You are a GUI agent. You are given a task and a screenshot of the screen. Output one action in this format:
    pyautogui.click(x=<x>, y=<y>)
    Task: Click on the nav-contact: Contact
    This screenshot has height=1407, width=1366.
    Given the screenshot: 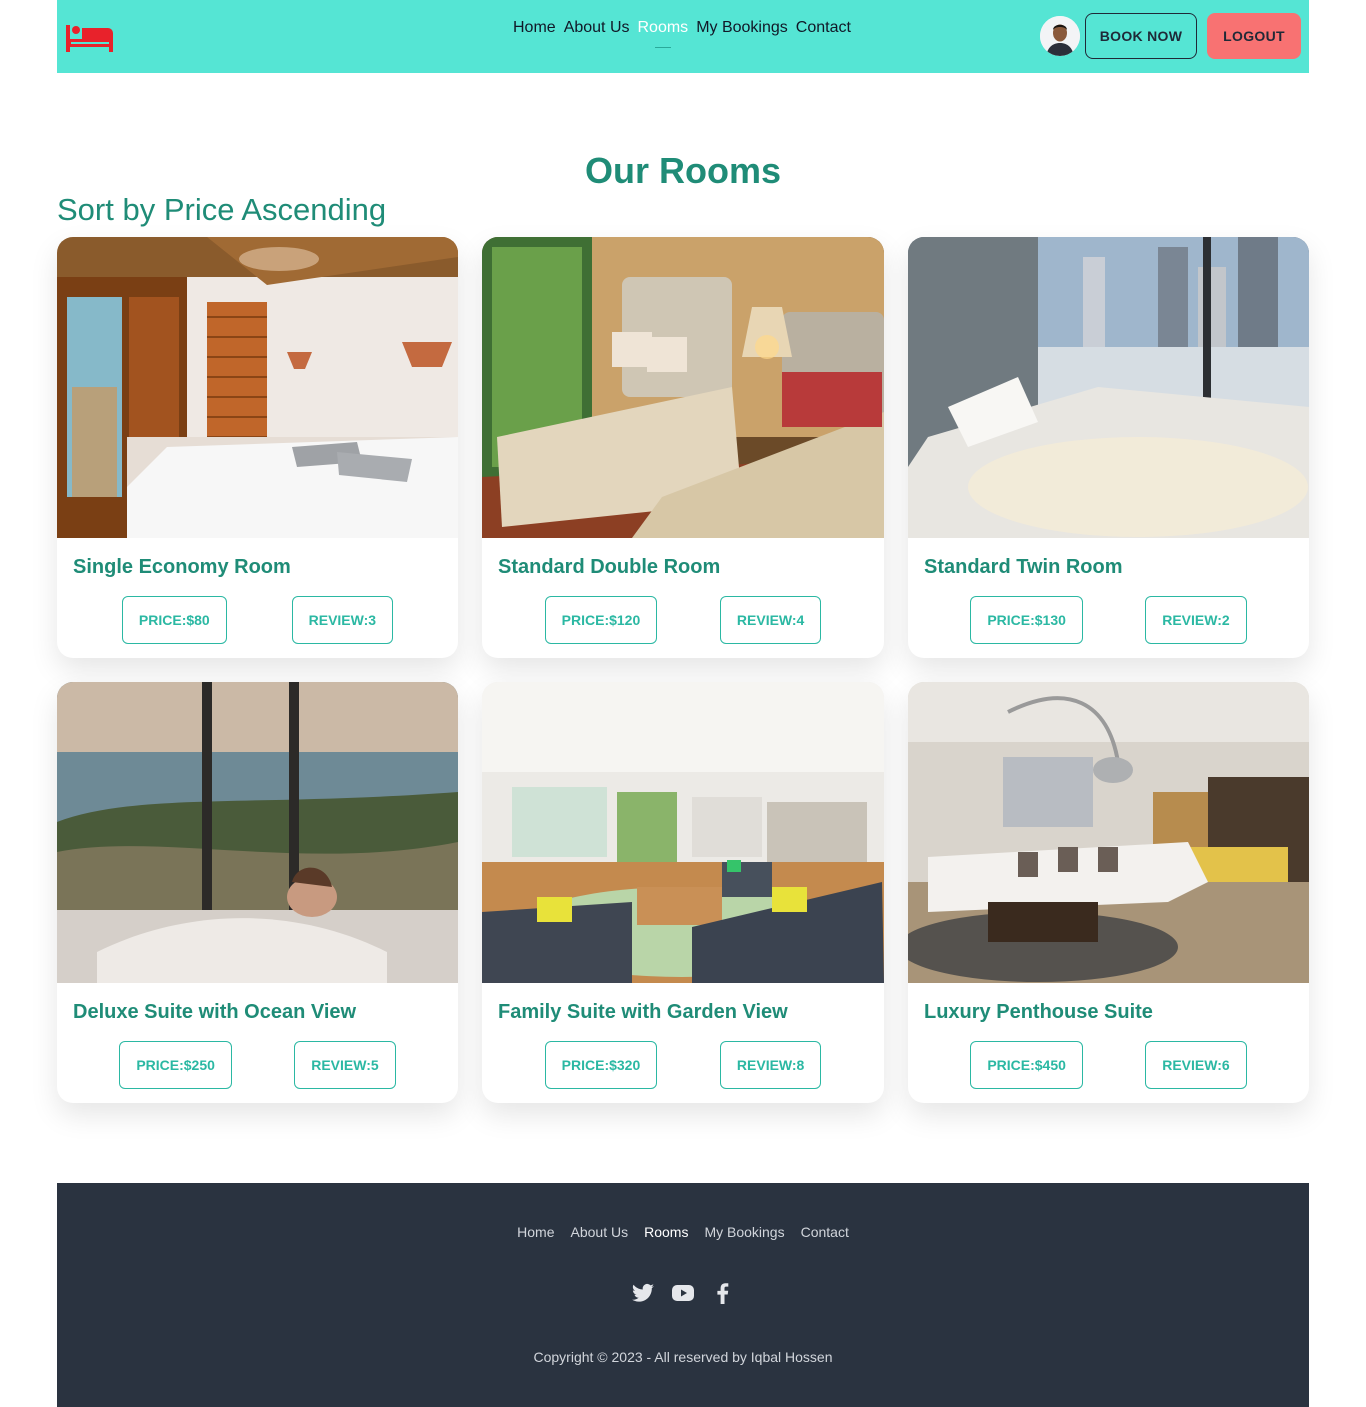 What is the action you would take?
    pyautogui.click(x=823, y=28)
    